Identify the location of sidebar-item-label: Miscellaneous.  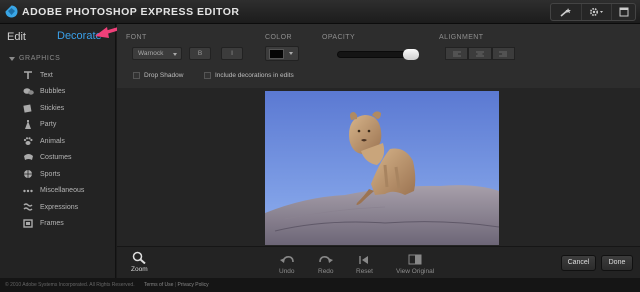
(62, 191).